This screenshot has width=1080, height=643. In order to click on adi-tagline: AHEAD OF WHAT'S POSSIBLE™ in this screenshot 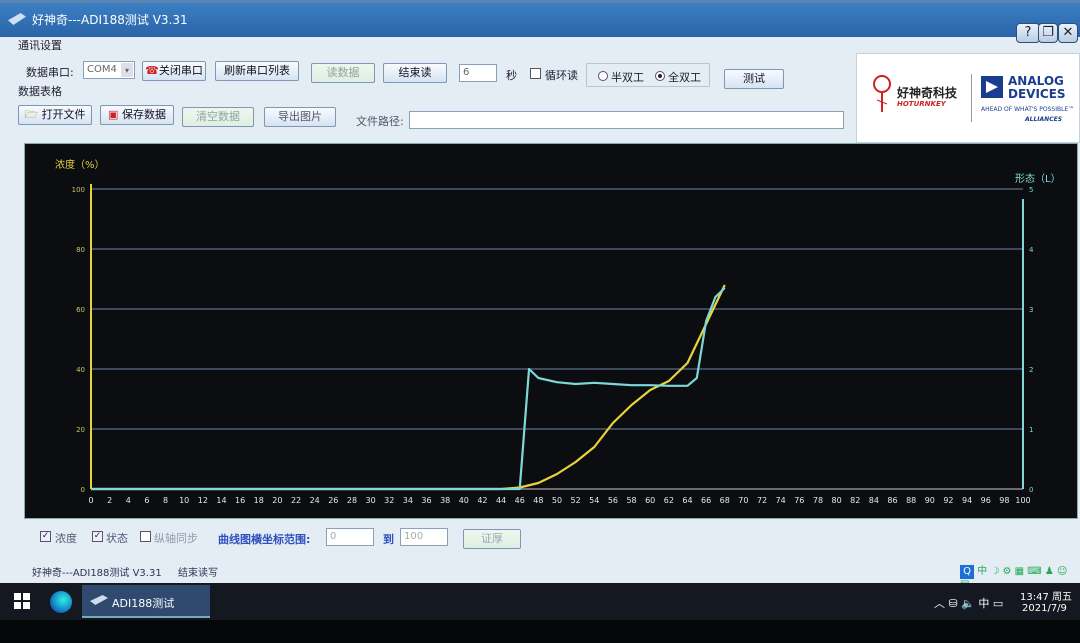, I will do `click(1028, 109)`.